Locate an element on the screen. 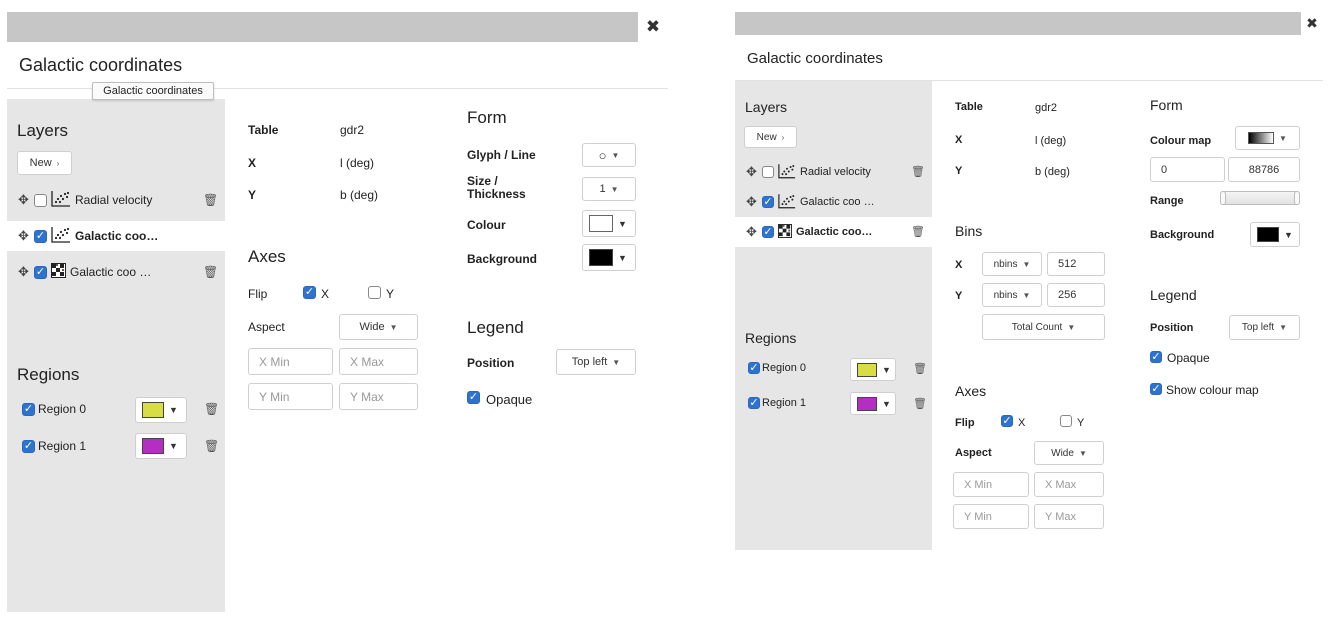  bins-y-mode-value: nbins is located at coordinates (1005, 295).